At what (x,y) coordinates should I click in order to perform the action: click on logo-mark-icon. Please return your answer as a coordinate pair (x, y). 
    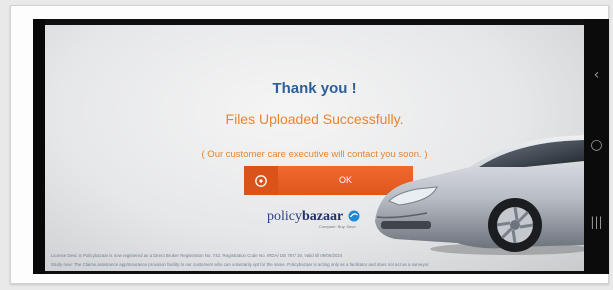
    Looking at the image, I should click on (354, 216).